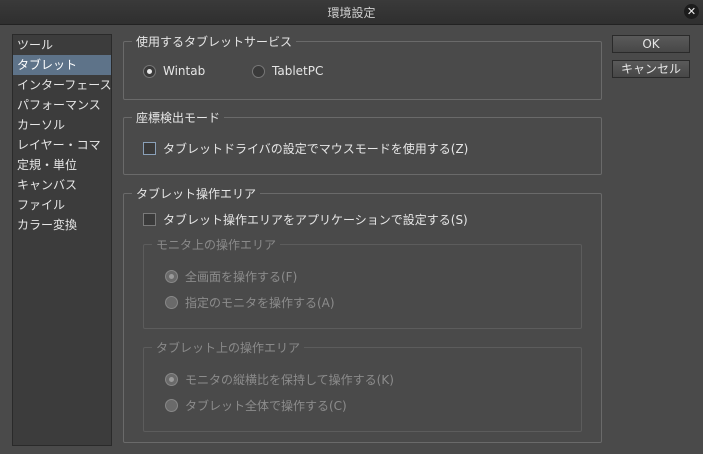 This screenshot has width=703, height=454. Describe the element at coordinates (315, 220) in the screenshot. I see `app-work-area-label: タブレット操作エリアをアプリケーションで設定する(S)` at that location.